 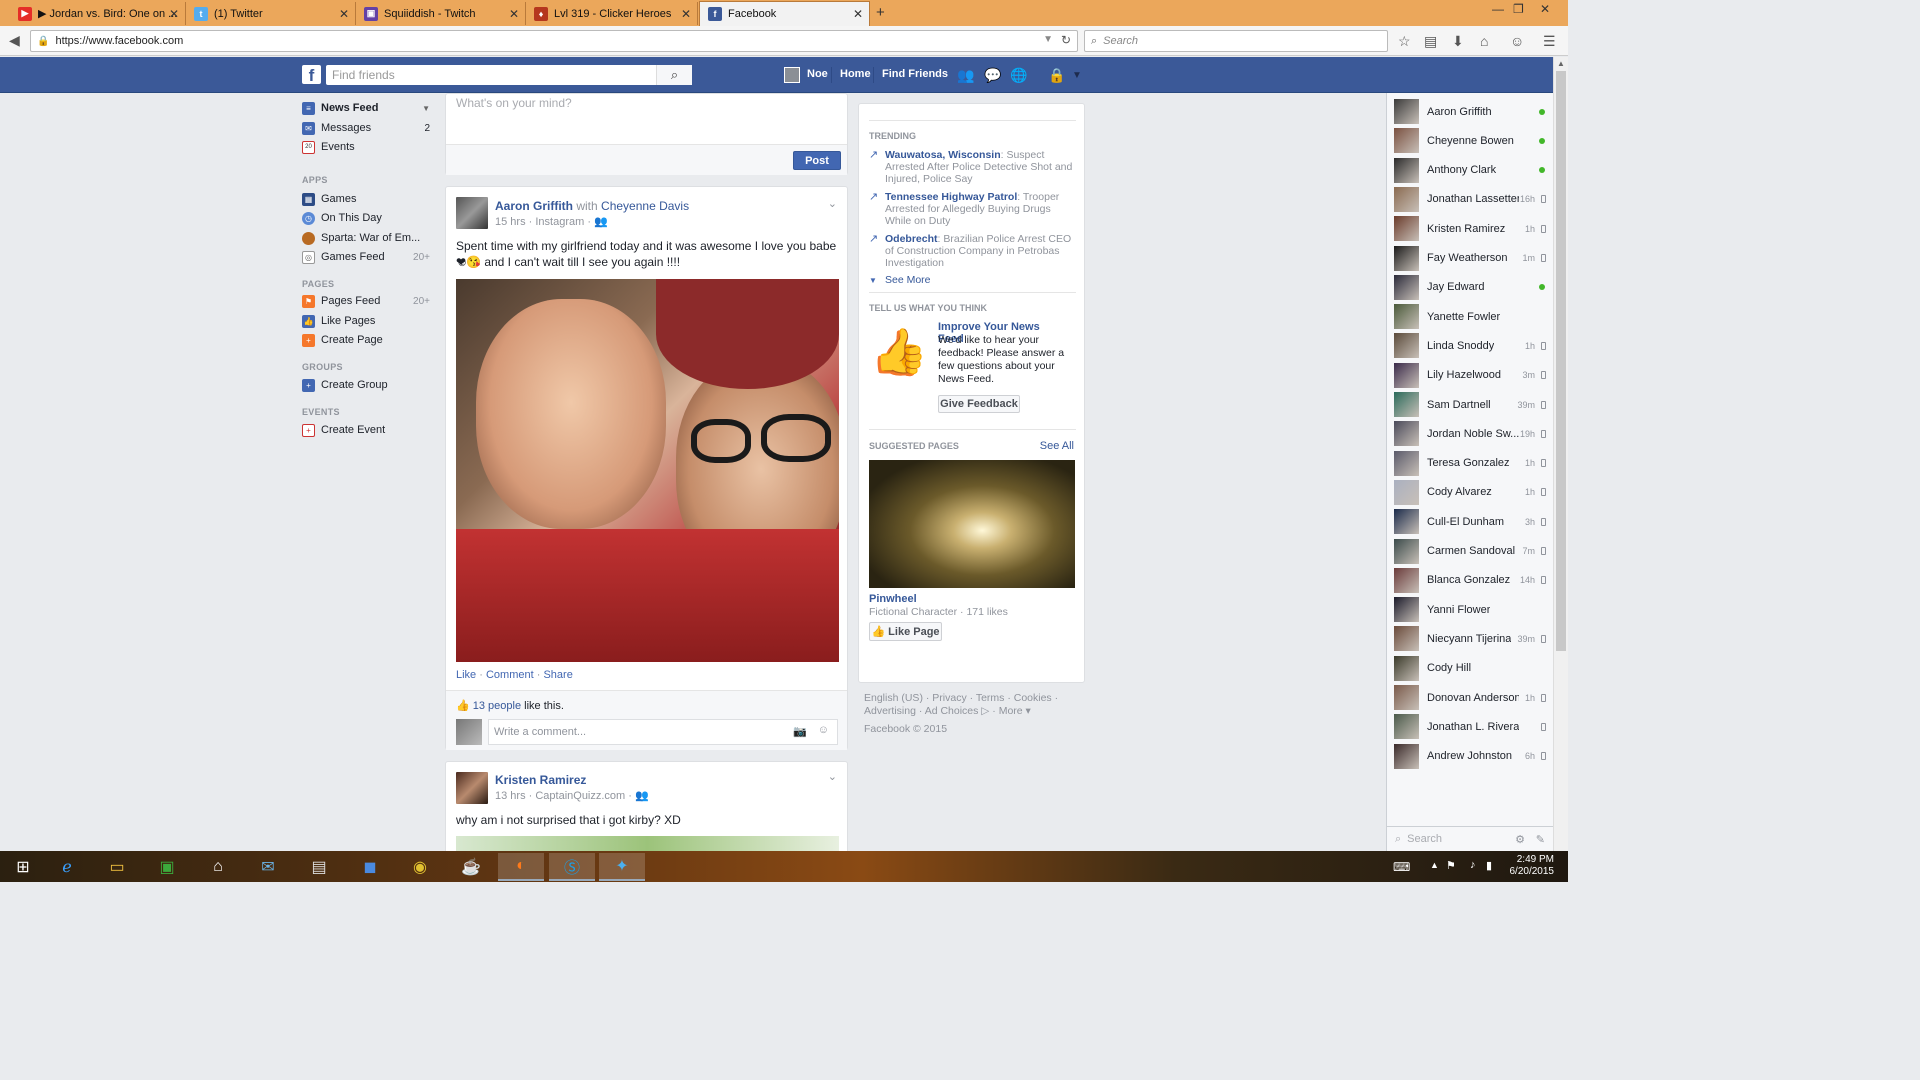 I want to click on maximize-button: ❐, so click(x=1518, y=9).